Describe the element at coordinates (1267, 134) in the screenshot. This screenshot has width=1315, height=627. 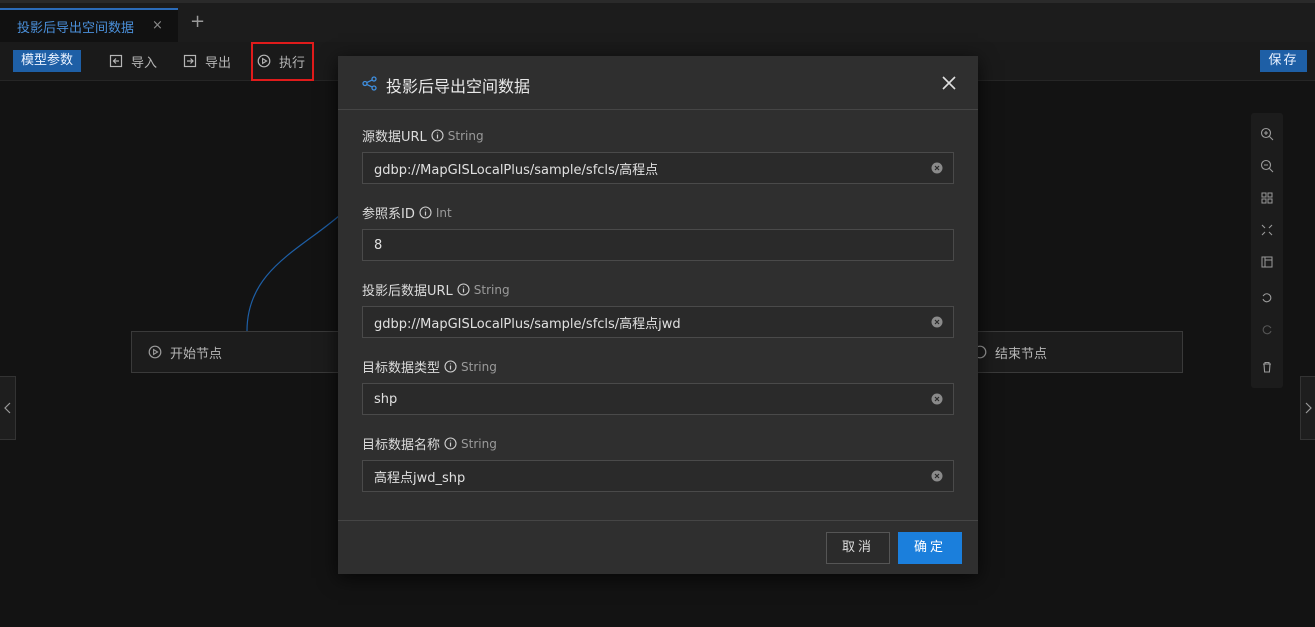
I see `zoom-in-icon` at that location.